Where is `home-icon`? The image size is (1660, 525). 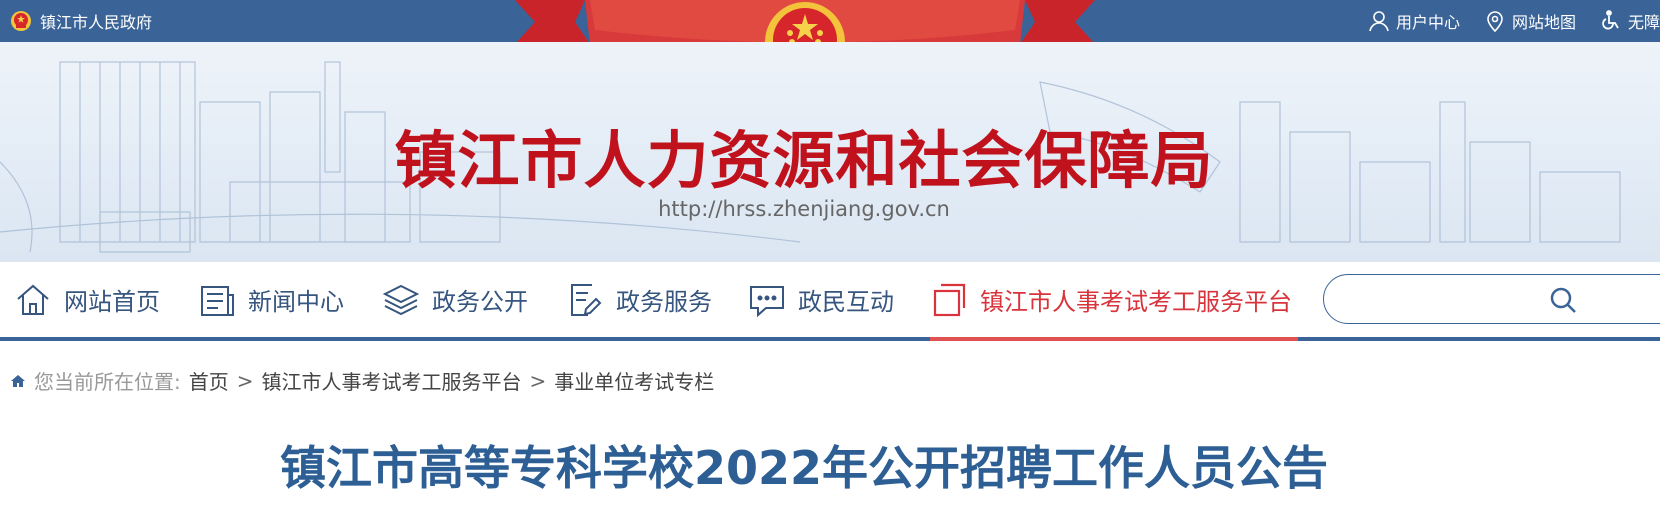
home-icon is located at coordinates (33, 299).